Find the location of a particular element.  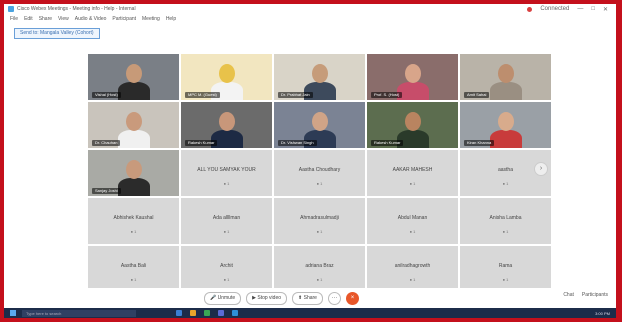

more-options-button: ··· is located at coordinates (334, 298).